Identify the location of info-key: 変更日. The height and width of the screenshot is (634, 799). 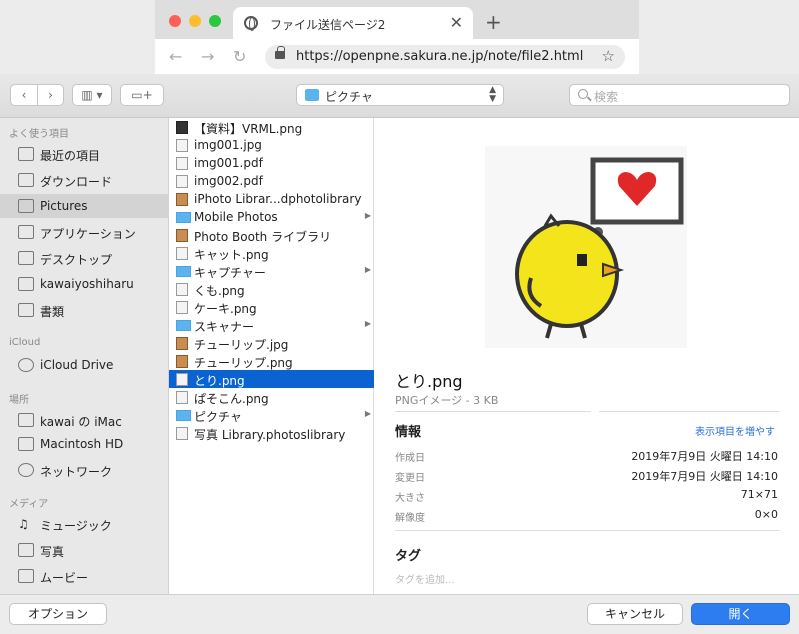
(410, 478).